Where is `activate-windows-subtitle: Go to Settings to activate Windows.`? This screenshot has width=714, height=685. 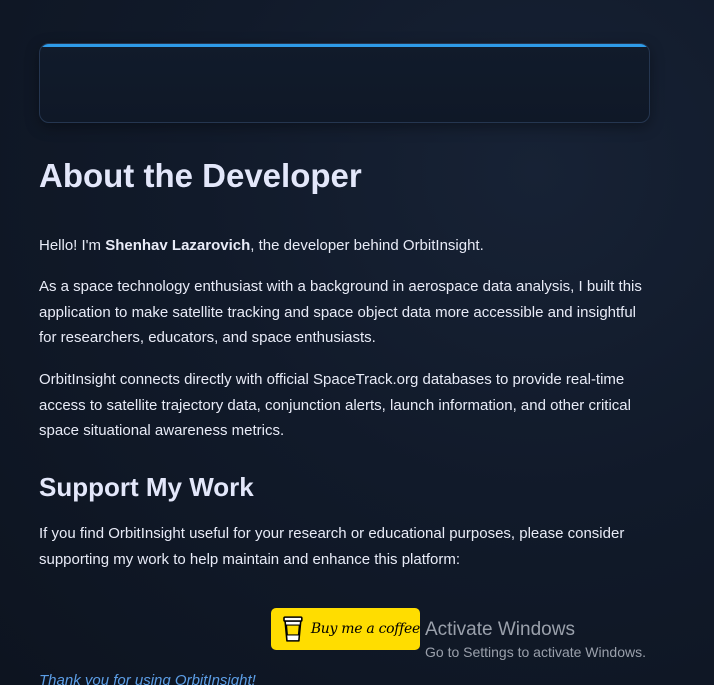 activate-windows-subtitle: Go to Settings to activate Windows. is located at coordinates (535, 652).